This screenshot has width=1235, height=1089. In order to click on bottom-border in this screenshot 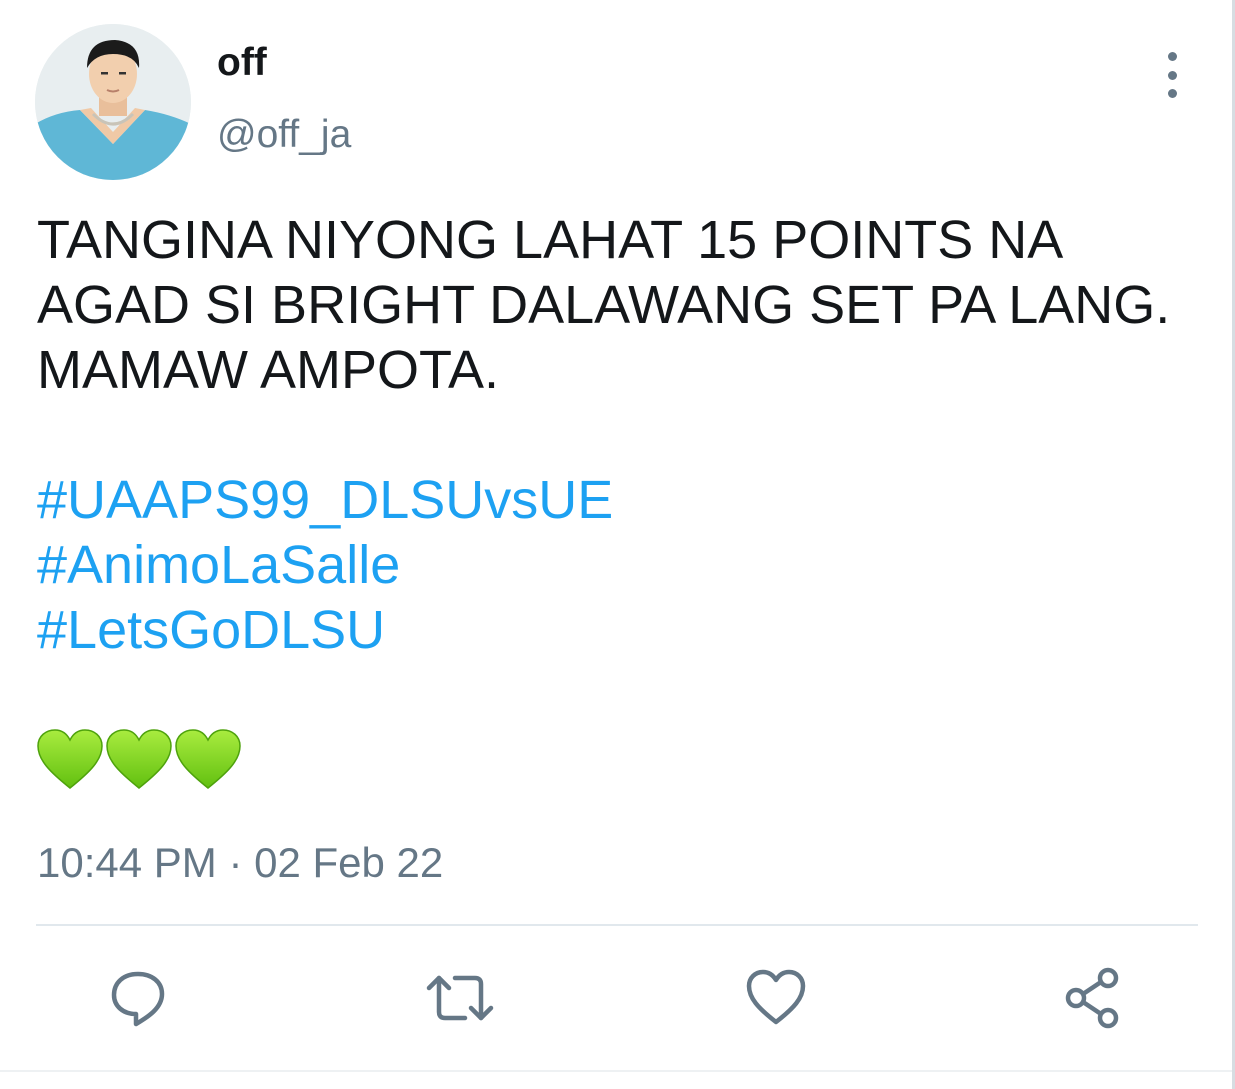, I will do `click(617, 1071)`.